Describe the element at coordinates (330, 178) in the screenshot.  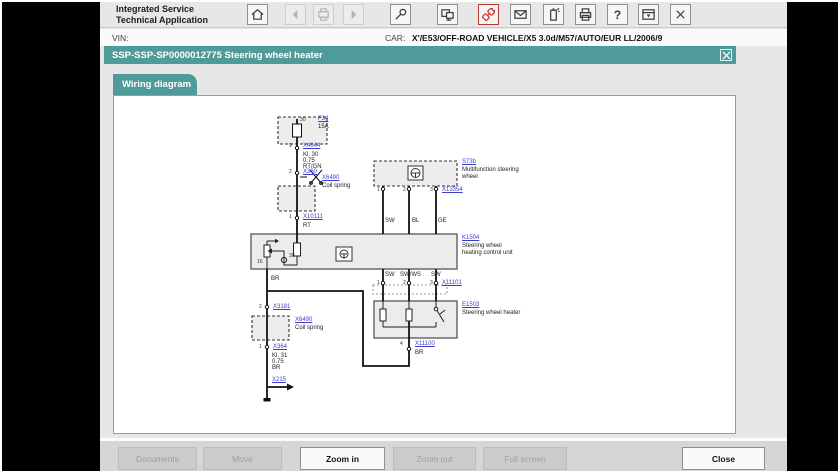
I see `coil-spring-top-link: X6490` at that location.